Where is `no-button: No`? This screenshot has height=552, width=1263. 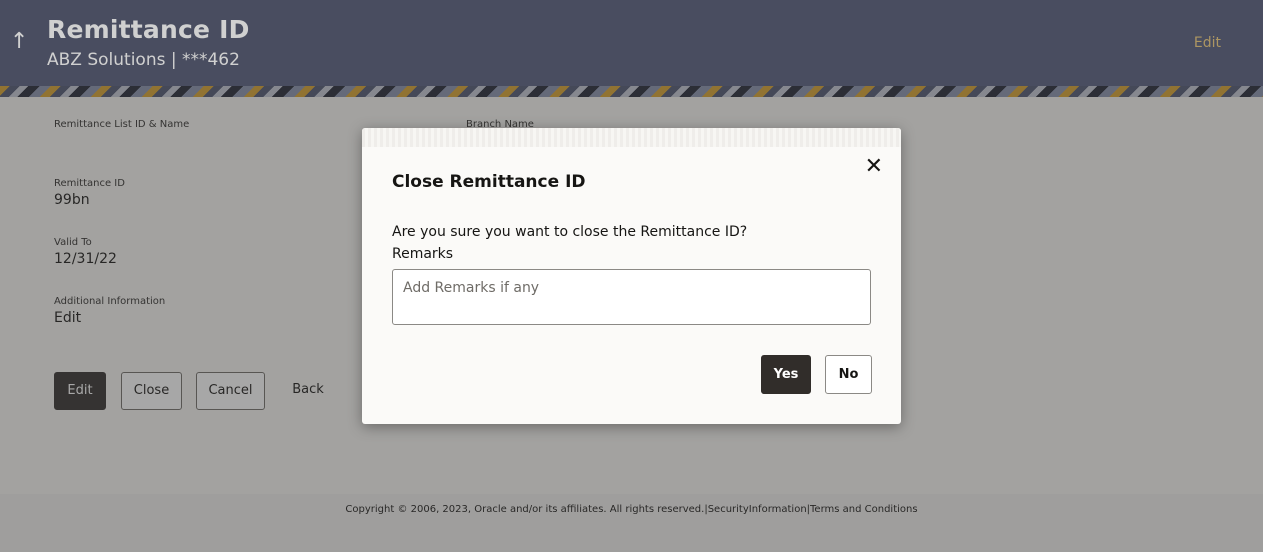
no-button: No is located at coordinates (848, 374).